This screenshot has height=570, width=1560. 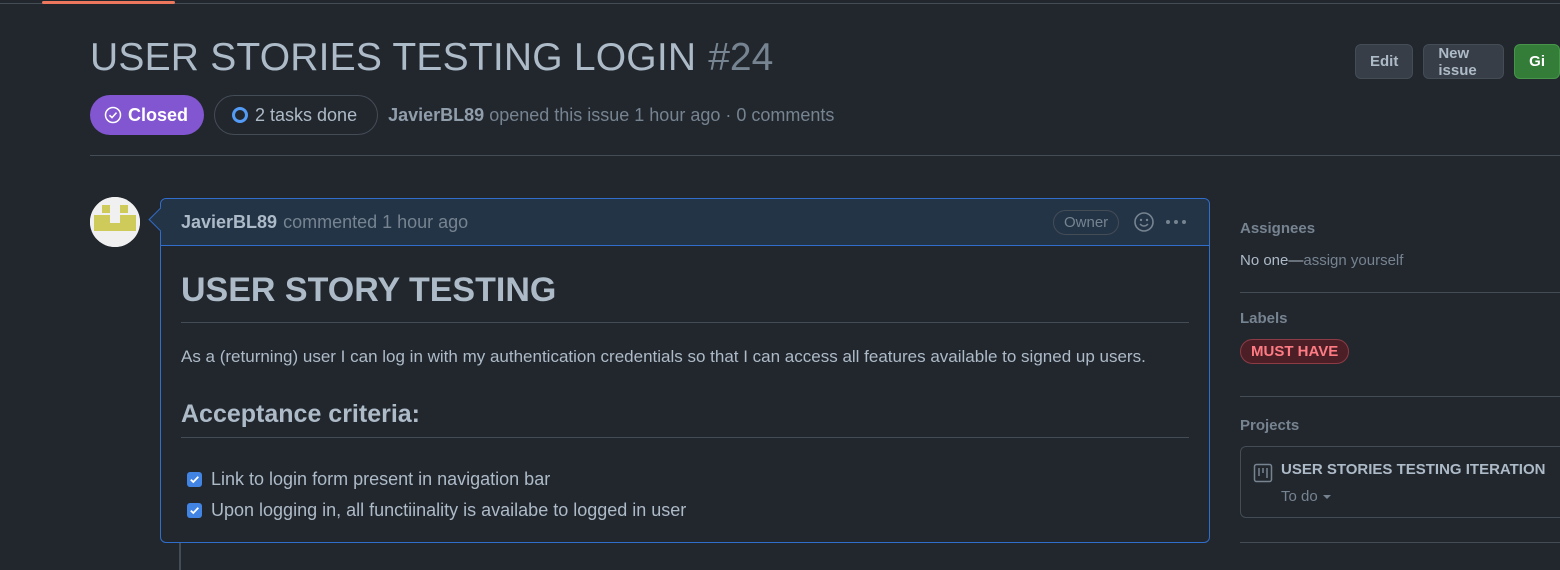 I want to click on issue-title: USER STORIES TESTING LOGIN, so click(x=393, y=57).